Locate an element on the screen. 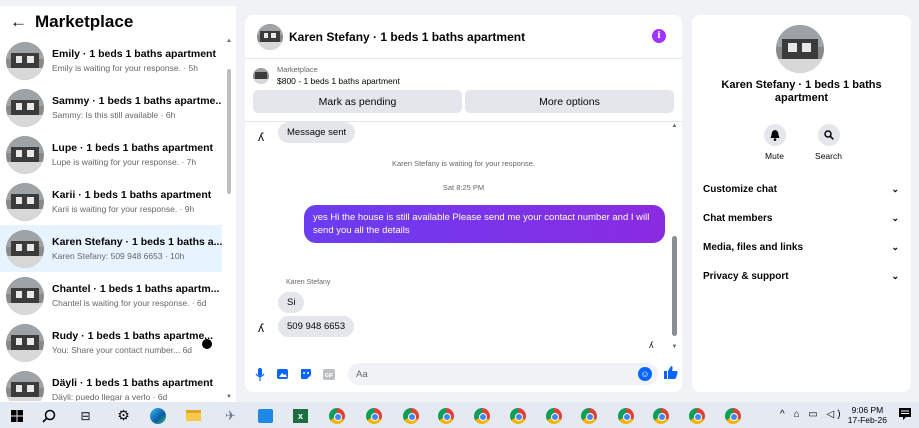 The width and height of the screenshot is (919, 428). chrome-icon is located at coordinates (336, 415).